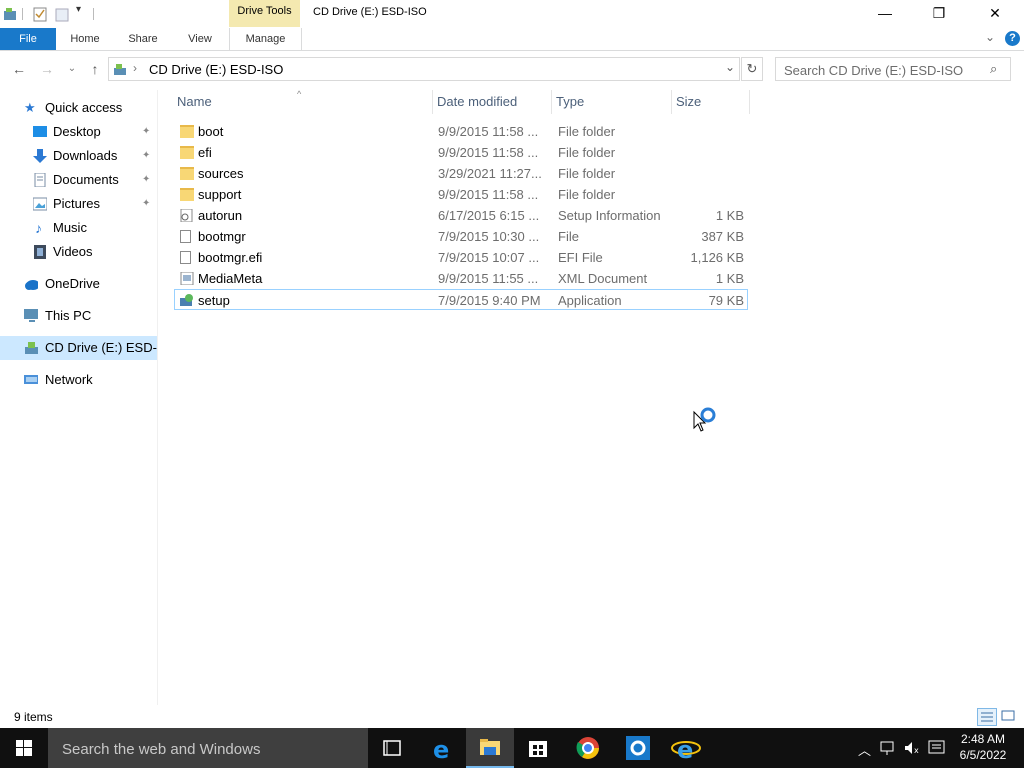 The image size is (1024, 771). What do you see at coordinates (78, 284) in the screenshot?
I see `nav-onedrive: OneDrive` at bounding box center [78, 284].